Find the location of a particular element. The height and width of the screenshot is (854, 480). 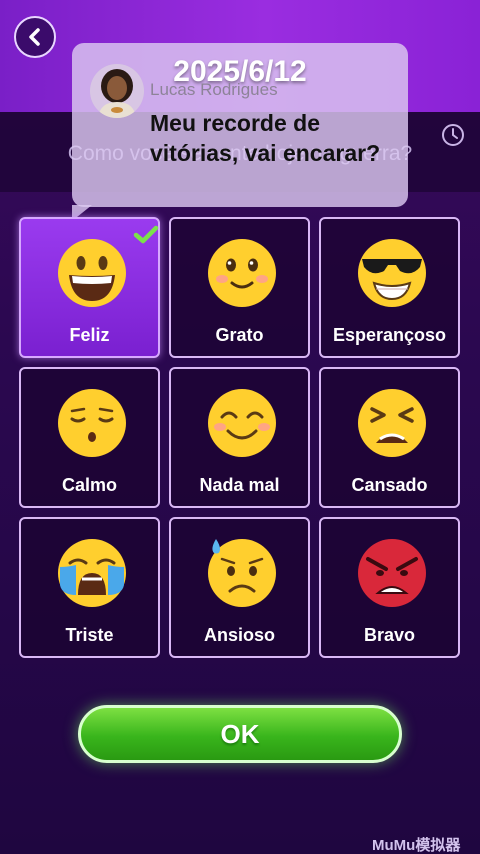

mood-card-bravo: Bravo is located at coordinates (389, 587).